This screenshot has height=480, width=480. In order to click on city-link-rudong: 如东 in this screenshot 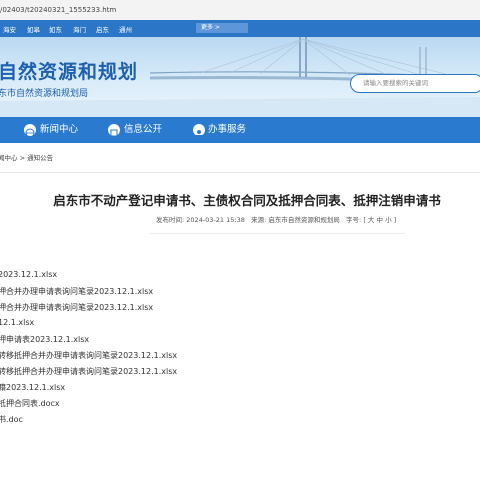, I will do `click(55, 29)`.